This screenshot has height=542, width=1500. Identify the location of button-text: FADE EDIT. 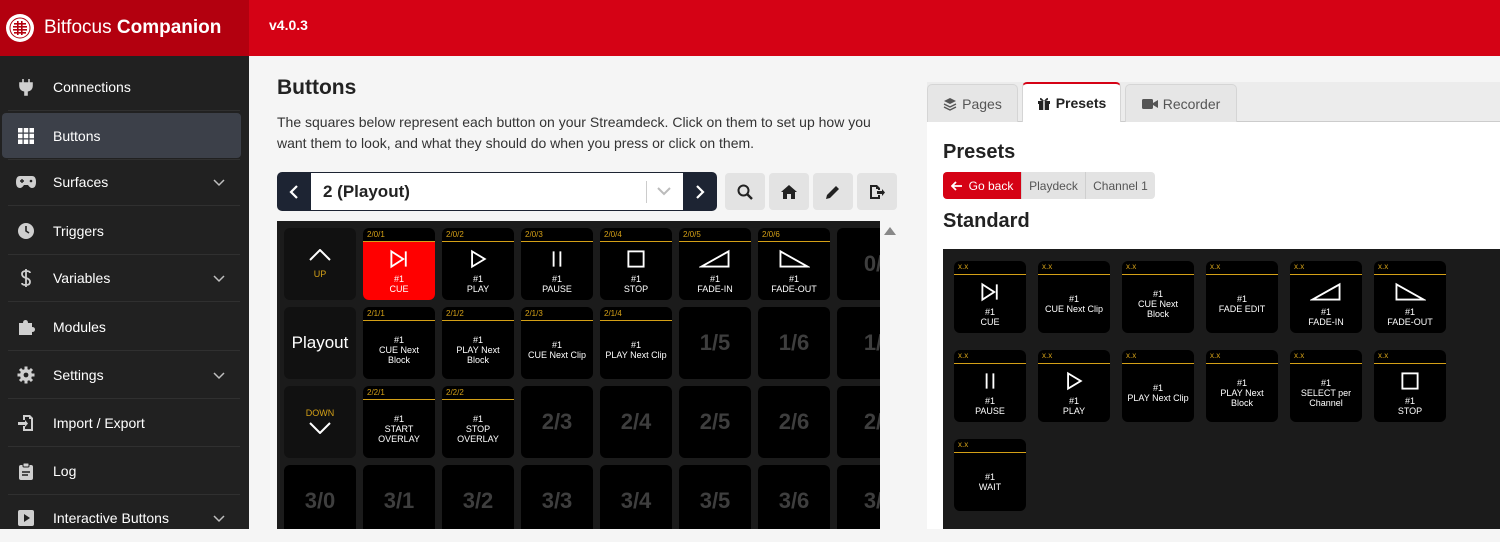
(1242, 309).